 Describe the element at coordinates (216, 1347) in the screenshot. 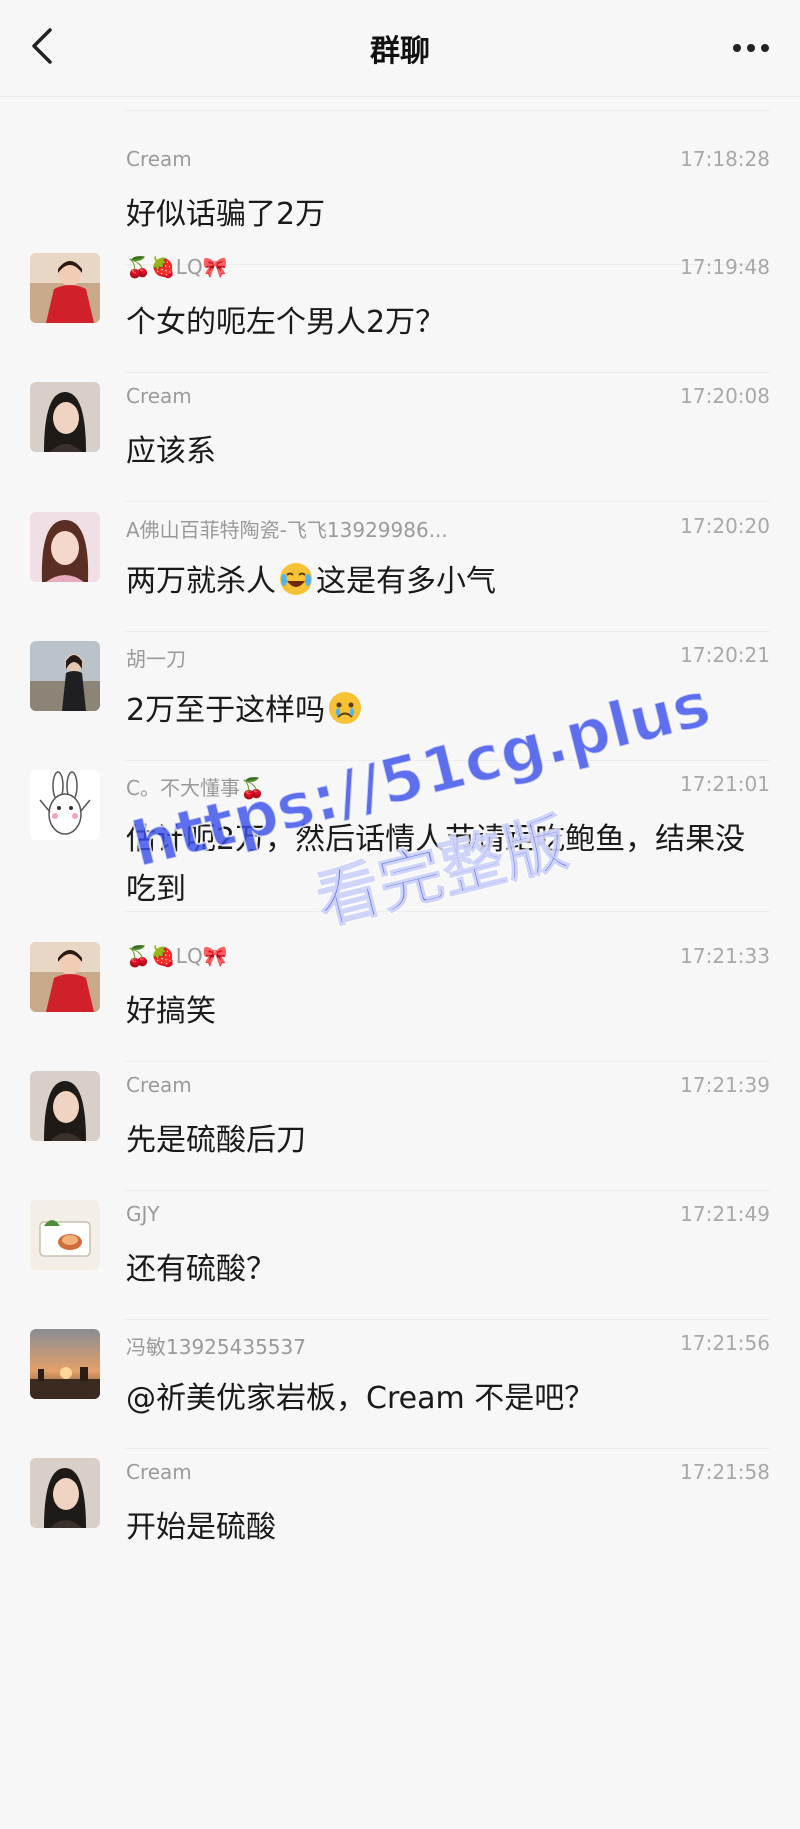

I see `sender-name: 冯敏13925435537` at that location.